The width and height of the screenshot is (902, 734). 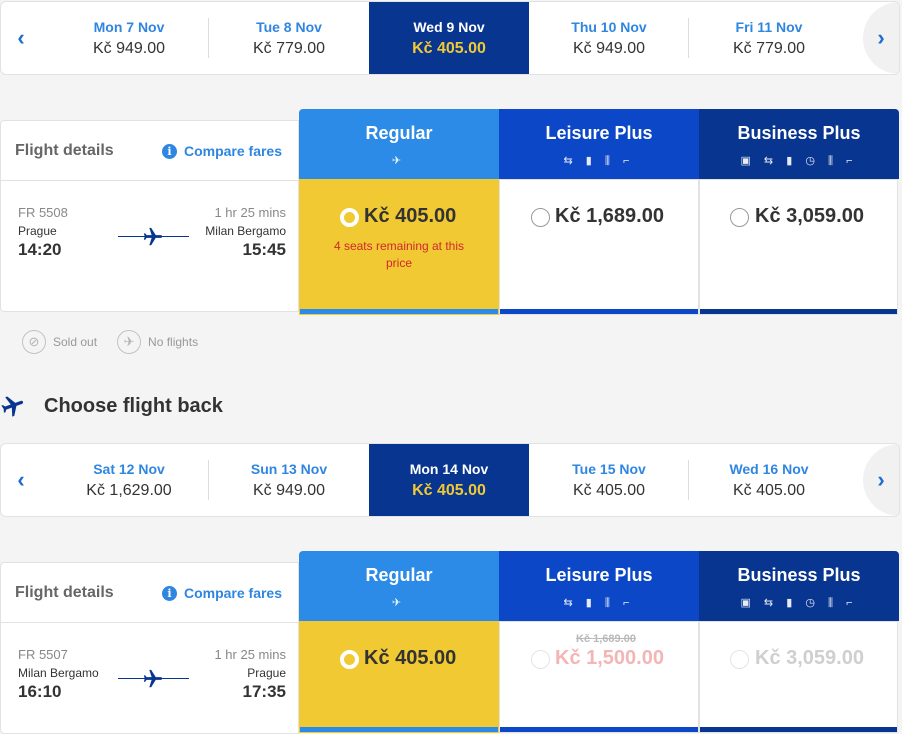 I want to click on inbound-details-header: Flight details i Compare fares, so click(x=149, y=592).